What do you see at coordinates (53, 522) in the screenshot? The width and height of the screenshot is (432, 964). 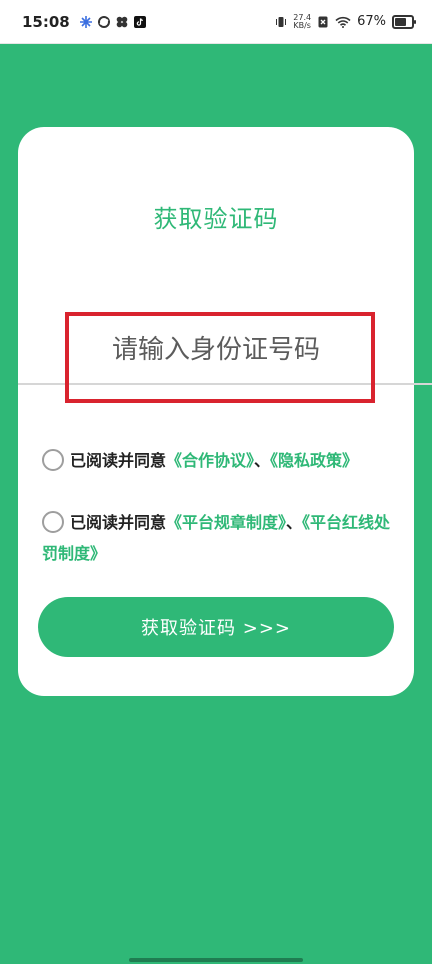 I see `agreement-2-radio` at bounding box center [53, 522].